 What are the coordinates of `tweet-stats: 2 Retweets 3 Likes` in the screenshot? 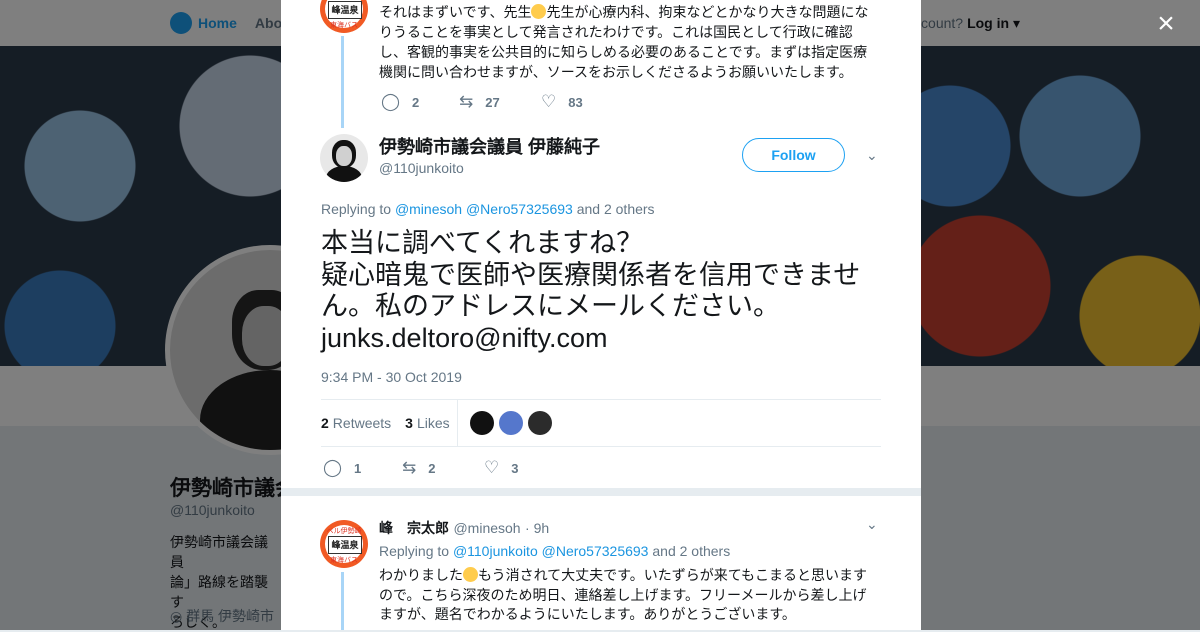 It's located at (385, 423).